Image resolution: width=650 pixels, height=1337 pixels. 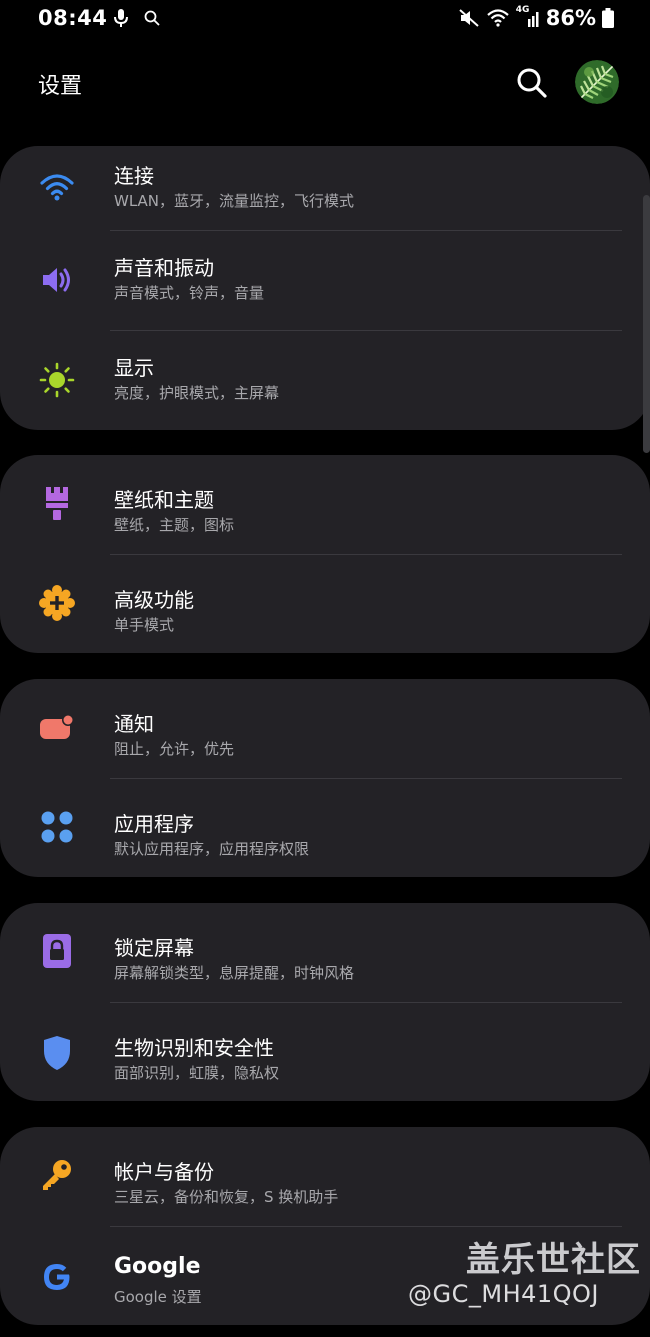 I want to click on brightness-icon, so click(x=57, y=380).